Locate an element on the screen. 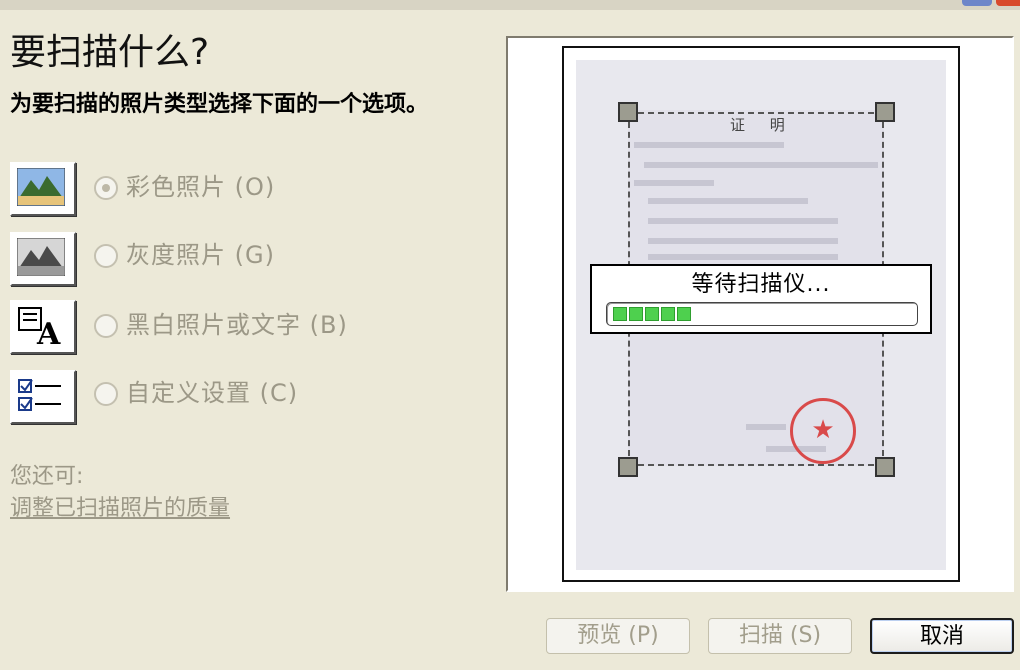 This screenshot has height=670, width=1020. scan-button: 扫描 (S) is located at coordinates (780, 636).